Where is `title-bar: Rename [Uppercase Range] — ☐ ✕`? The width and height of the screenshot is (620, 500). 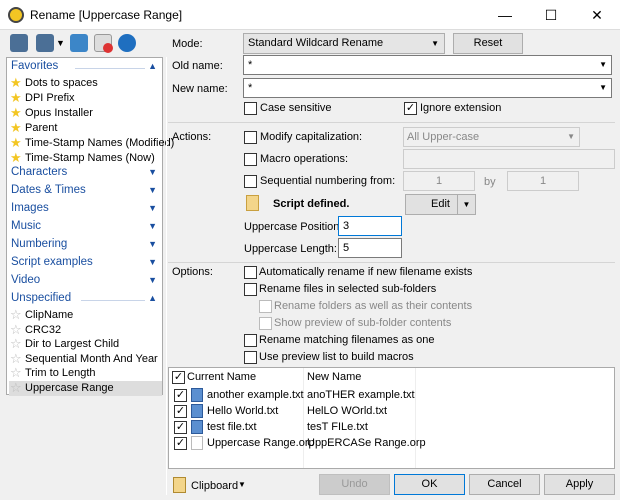 title-bar: Rename [Uppercase Range] — ☐ ✕ is located at coordinates (310, 15).